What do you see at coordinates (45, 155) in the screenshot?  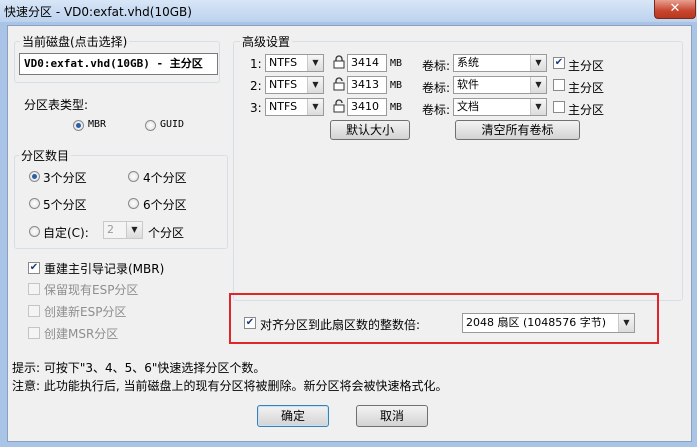 I see `partition-count-label: 分区数目` at bounding box center [45, 155].